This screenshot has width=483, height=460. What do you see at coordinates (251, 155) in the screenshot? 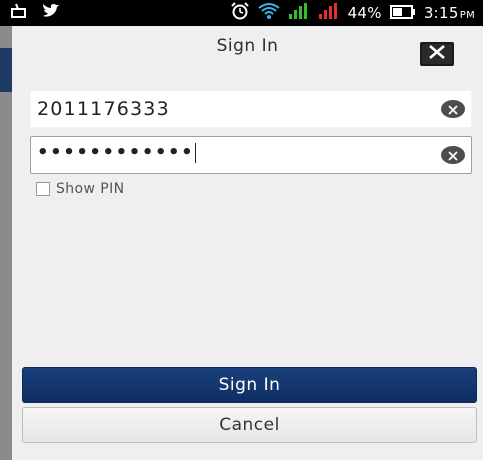
I see `pin-field: ••••••••••••` at bounding box center [251, 155].